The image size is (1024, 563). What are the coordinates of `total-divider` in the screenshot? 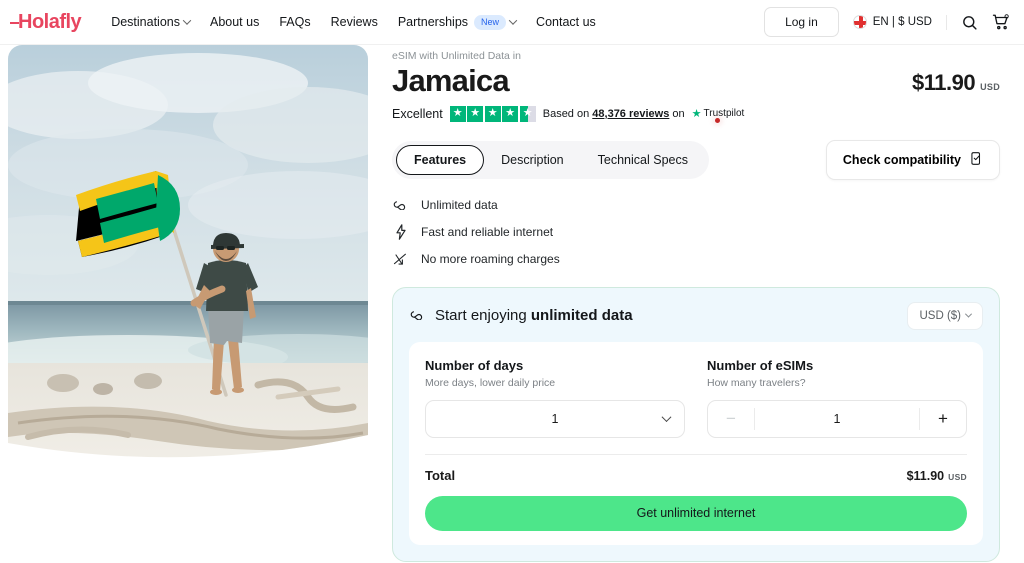 It's located at (696, 454).